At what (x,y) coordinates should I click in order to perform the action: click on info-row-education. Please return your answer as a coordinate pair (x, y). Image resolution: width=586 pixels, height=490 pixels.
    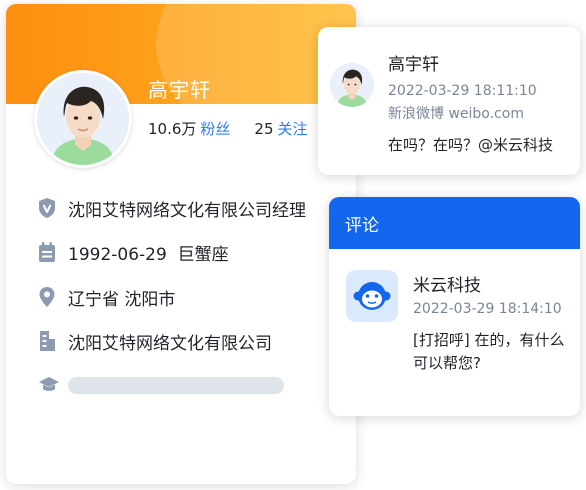
    Looking at the image, I should click on (161, 385).